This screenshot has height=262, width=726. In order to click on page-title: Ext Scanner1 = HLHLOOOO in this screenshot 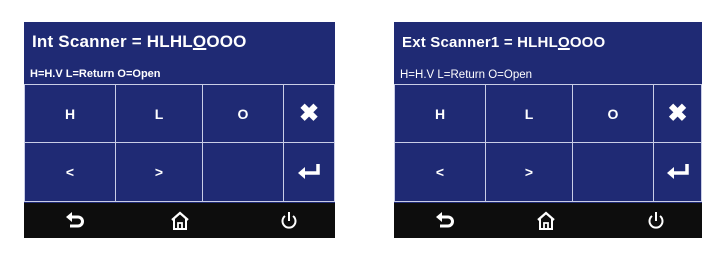, I will do `click(503, 42)`.